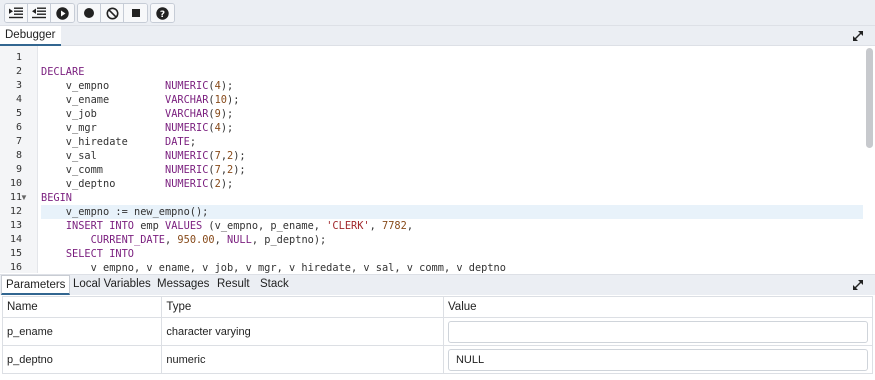 This screenshot has height=380, width=875. I want to click on line-number: 3, so click(18, 85).